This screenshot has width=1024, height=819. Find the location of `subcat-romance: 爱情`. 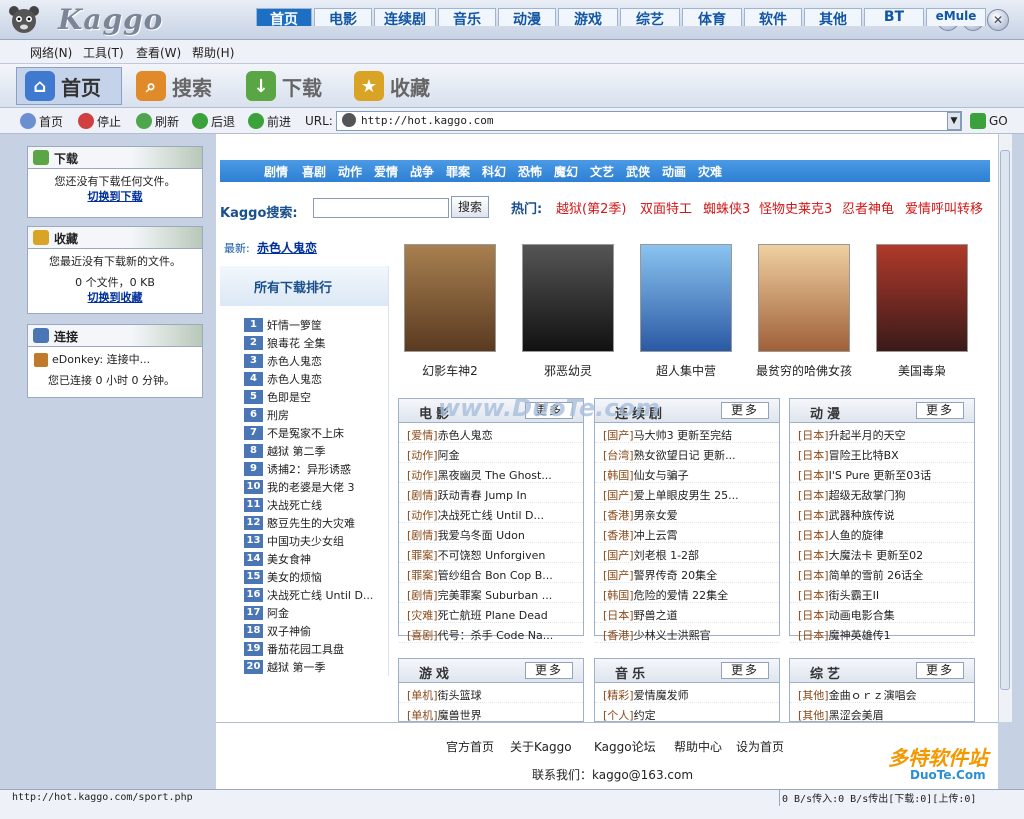

subcat-romance: 爱情 is located at coordinates (386, 171).